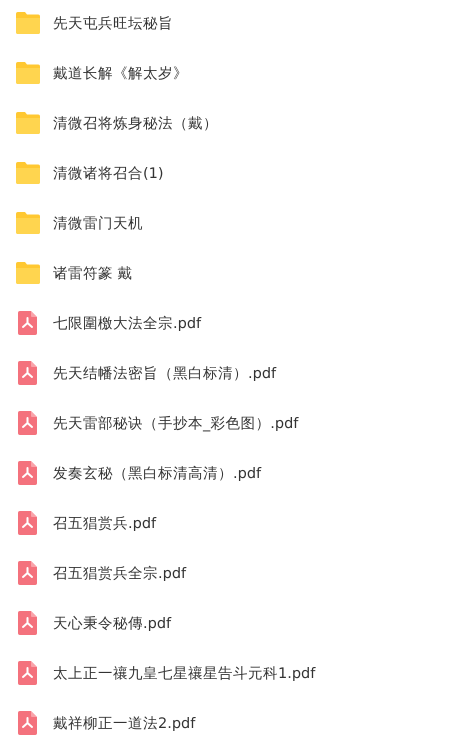 The width and height of the screenshot is (468, 741). I want to click on file-name: 太上正一禳九皇七星禳星告斗元科1.pdf, so click(184, 673).